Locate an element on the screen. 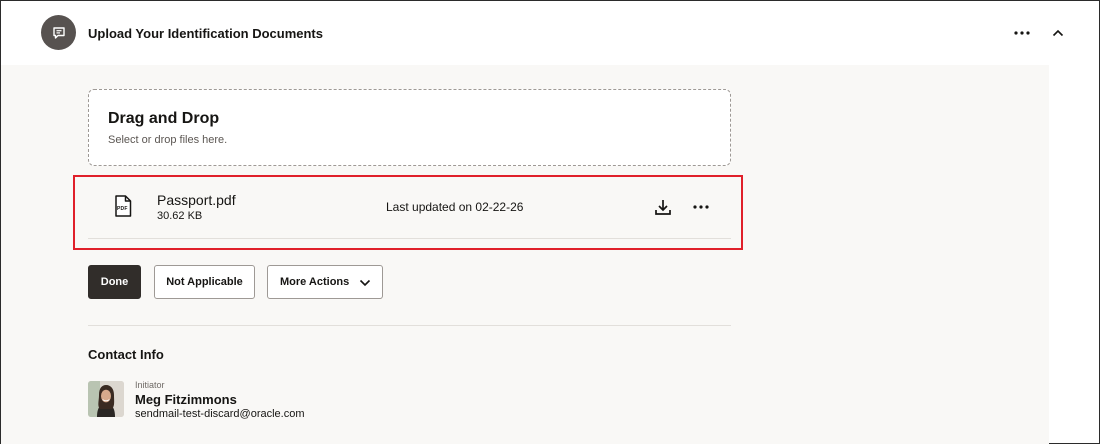  page-title: Upload Your Identification Documents is located at coordinates (205, 33).